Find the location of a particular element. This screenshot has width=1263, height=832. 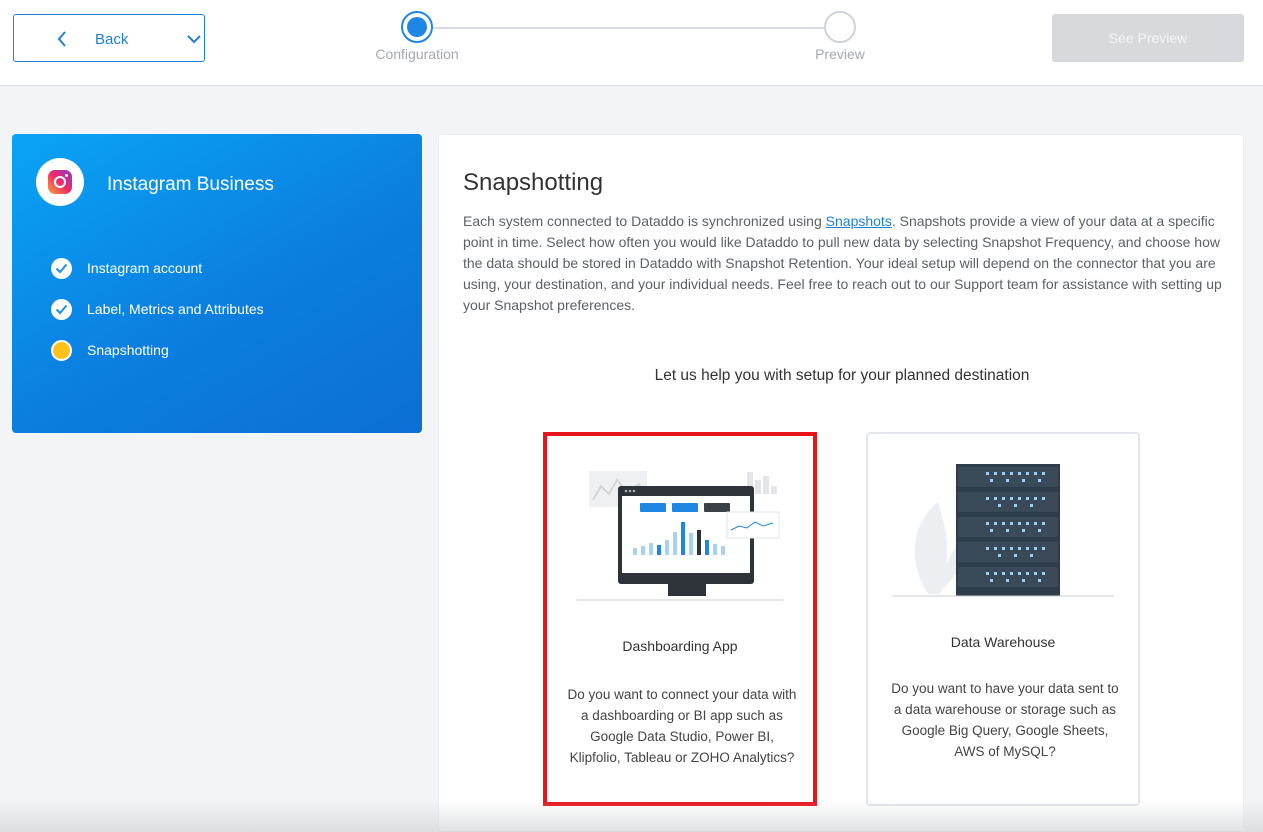

top-bar: Back Configuration Preview See Preview is located at coordinates (631, 43).